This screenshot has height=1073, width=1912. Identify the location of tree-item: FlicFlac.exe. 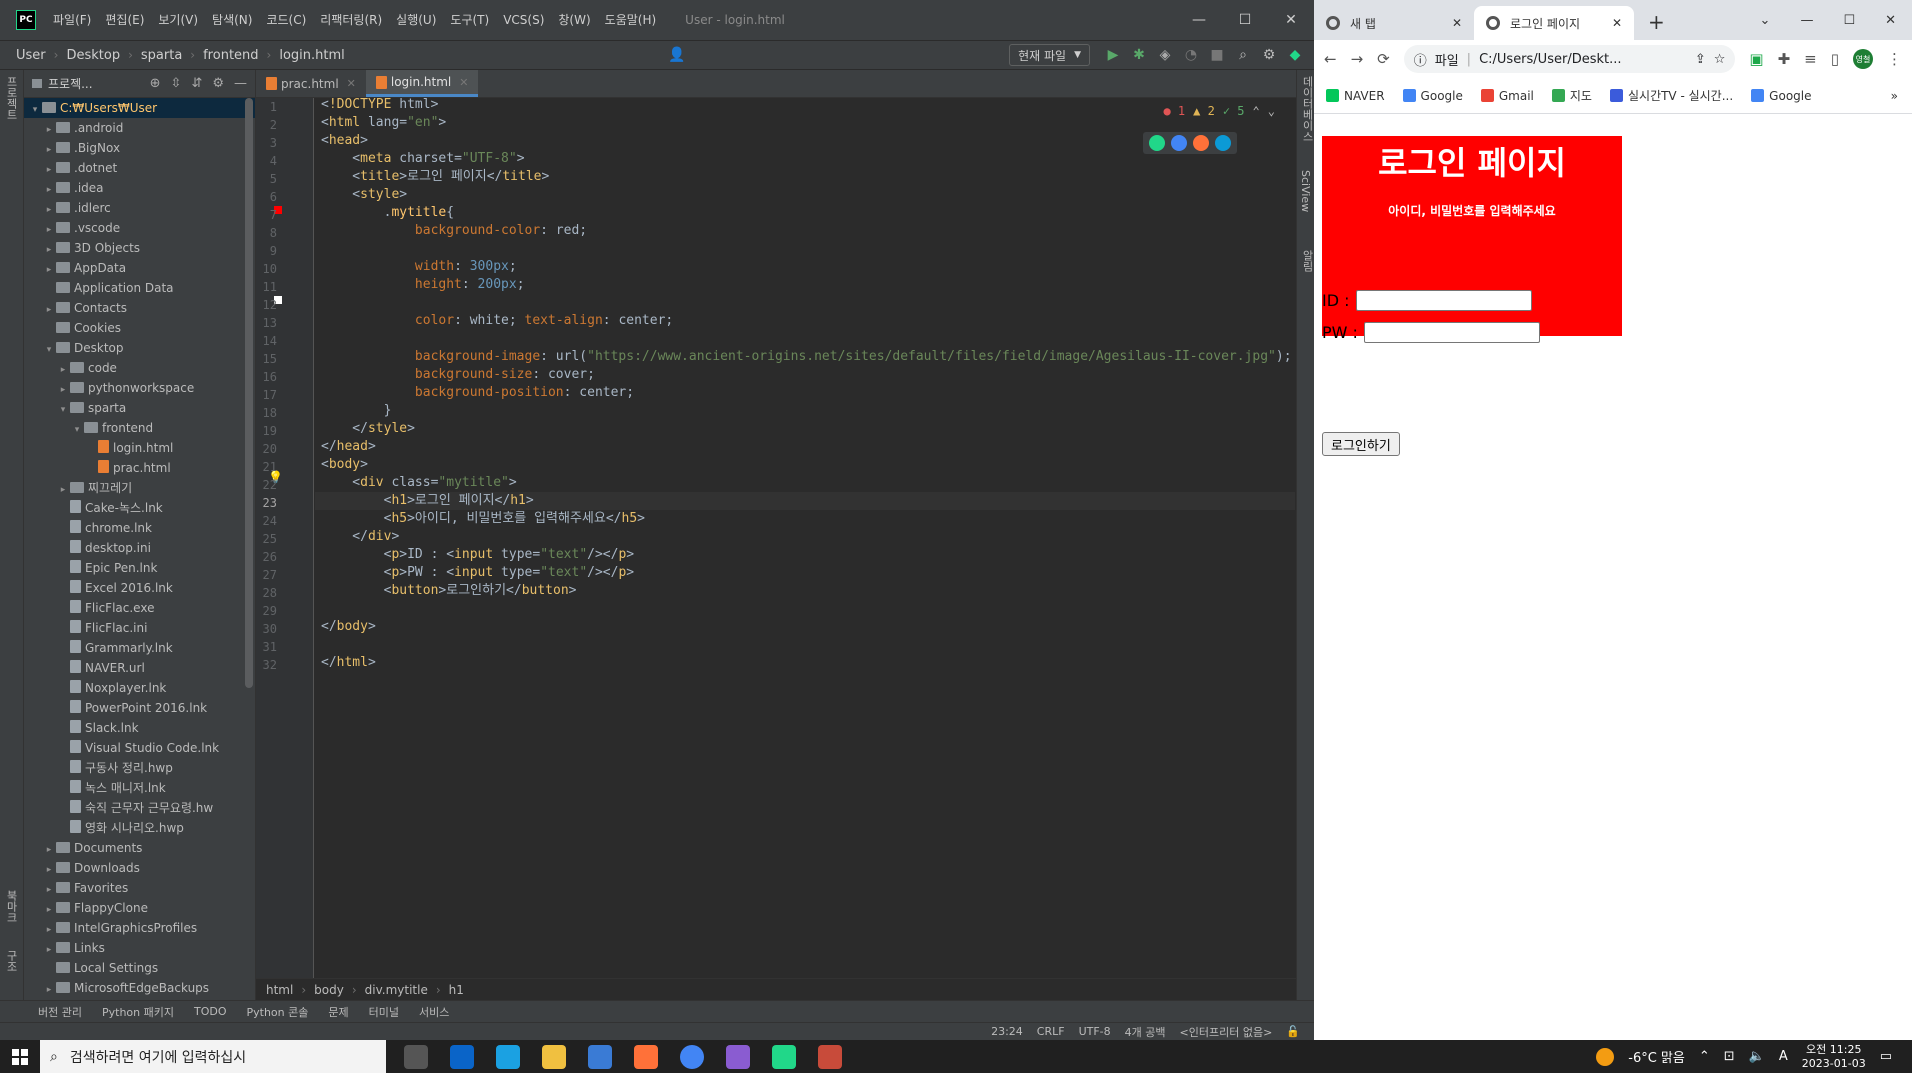
(139, 608).